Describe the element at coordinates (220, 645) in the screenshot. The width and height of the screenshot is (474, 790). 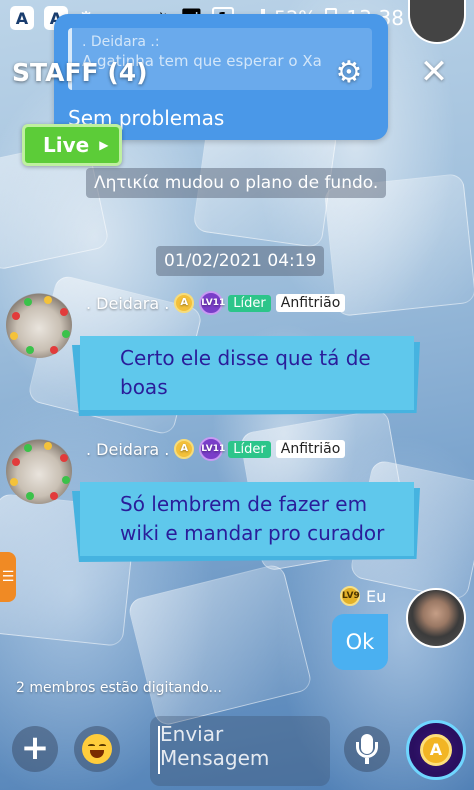
I see `background-ice-cube` at that location.